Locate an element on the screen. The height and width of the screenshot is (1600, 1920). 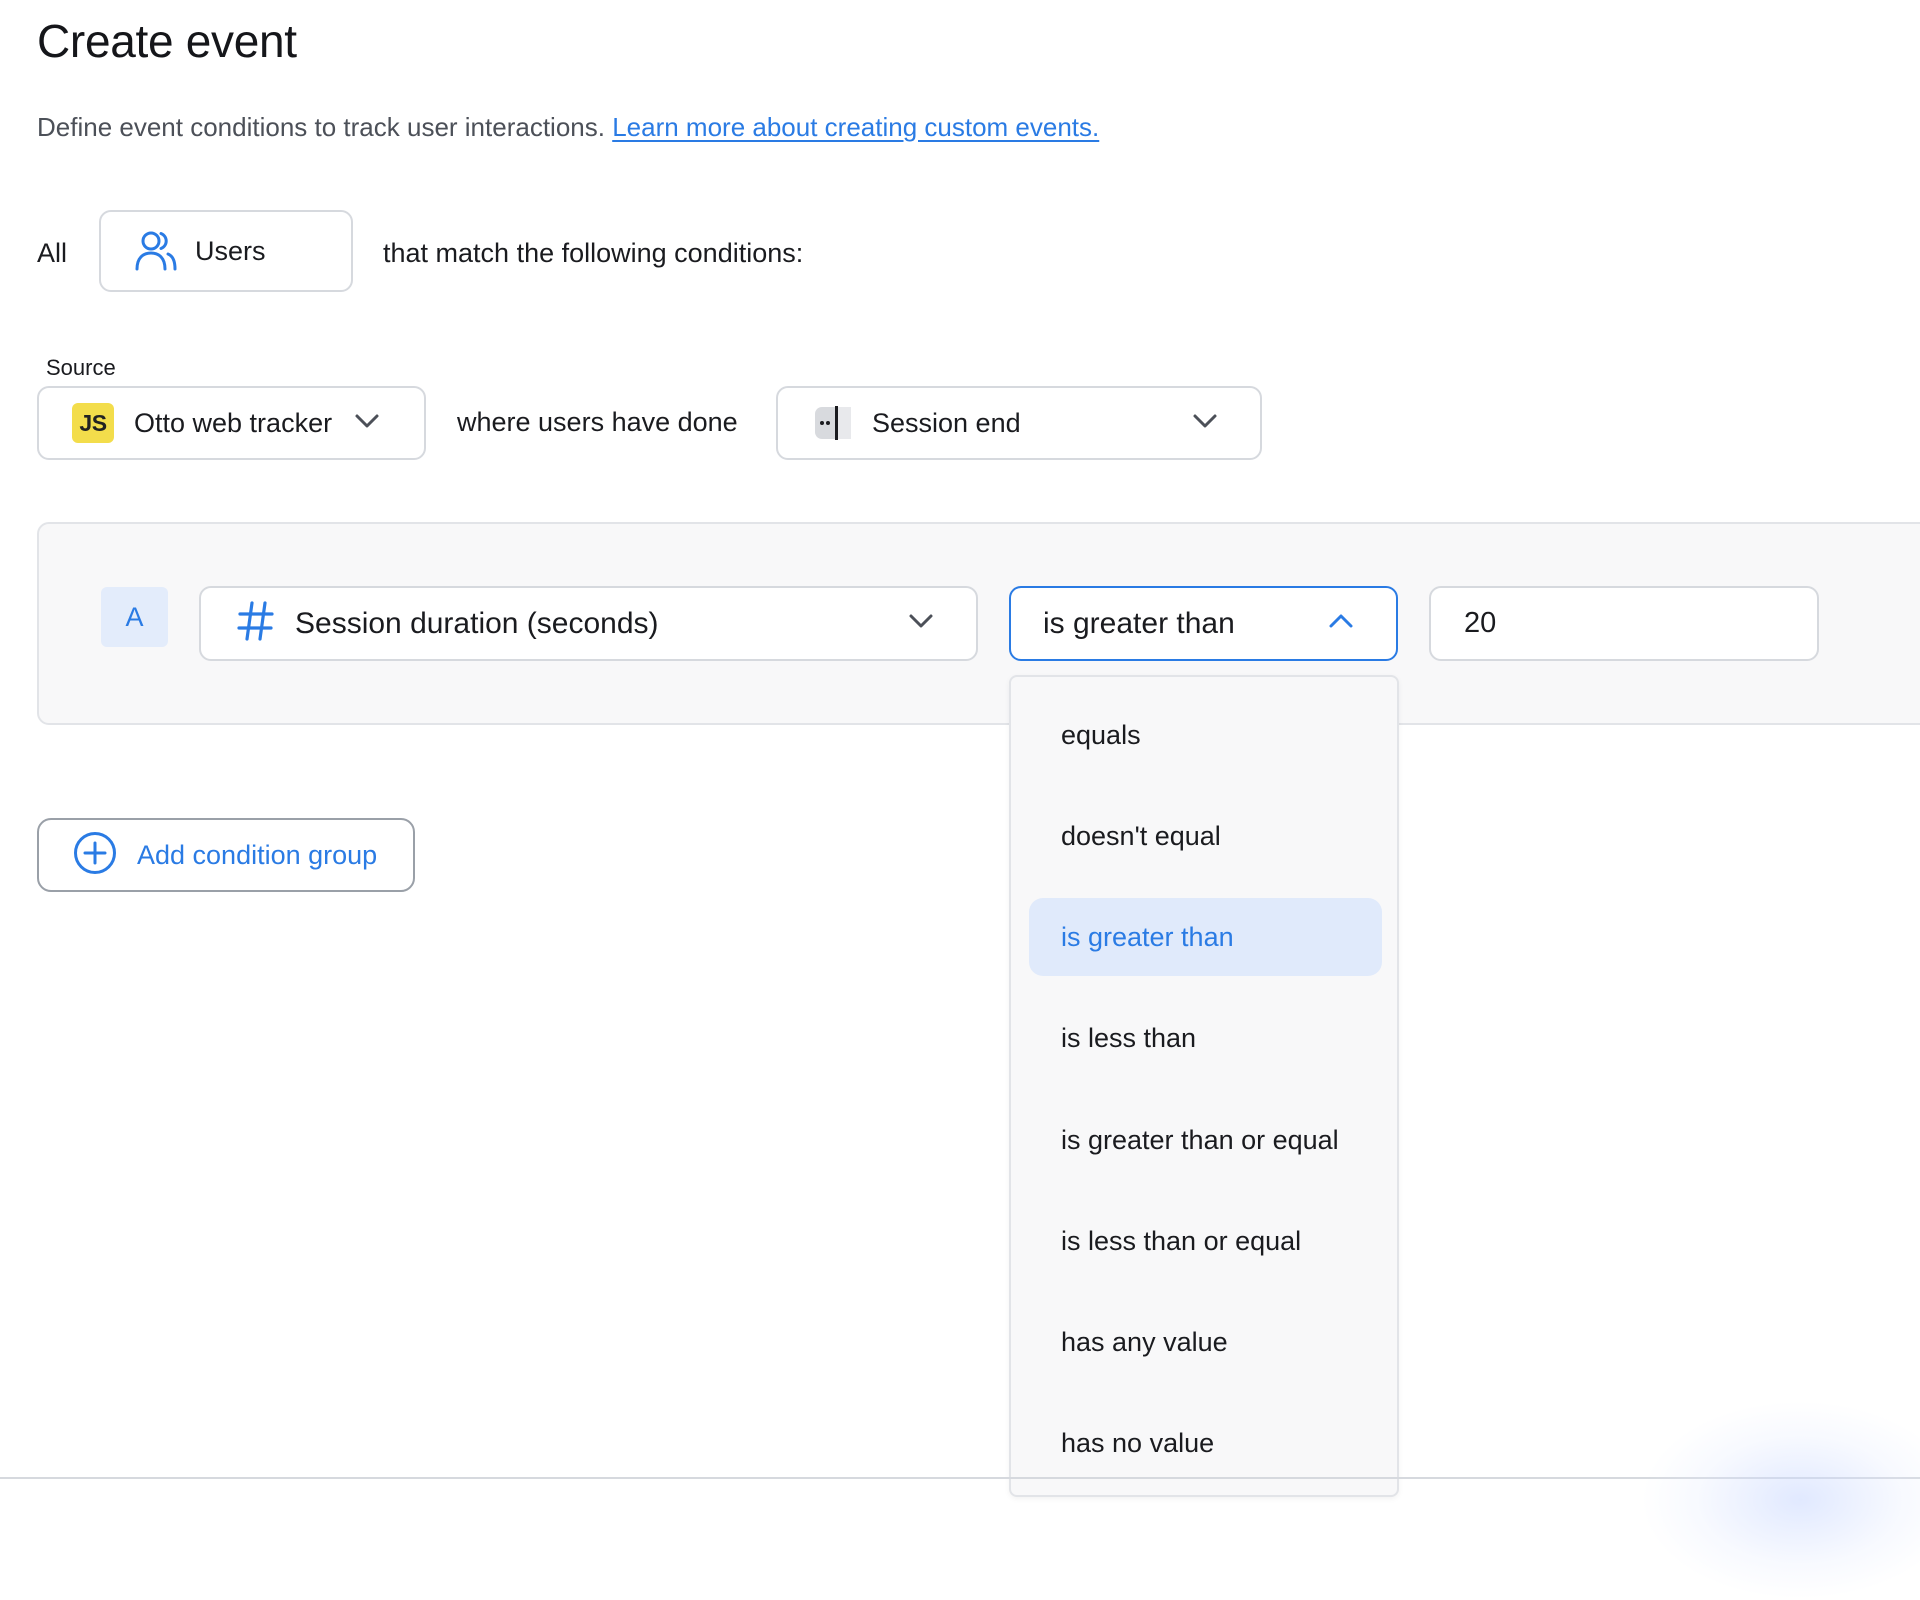
learn-more-link: Learn more about creating custom events. is located at coordinates (855, 127).